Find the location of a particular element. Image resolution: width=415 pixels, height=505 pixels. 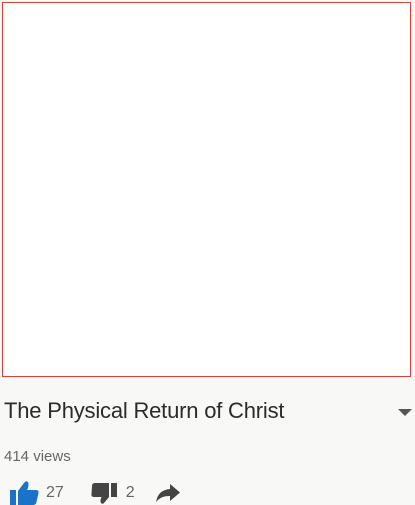

chevron-down-icon is located at coordinates (405, 412).